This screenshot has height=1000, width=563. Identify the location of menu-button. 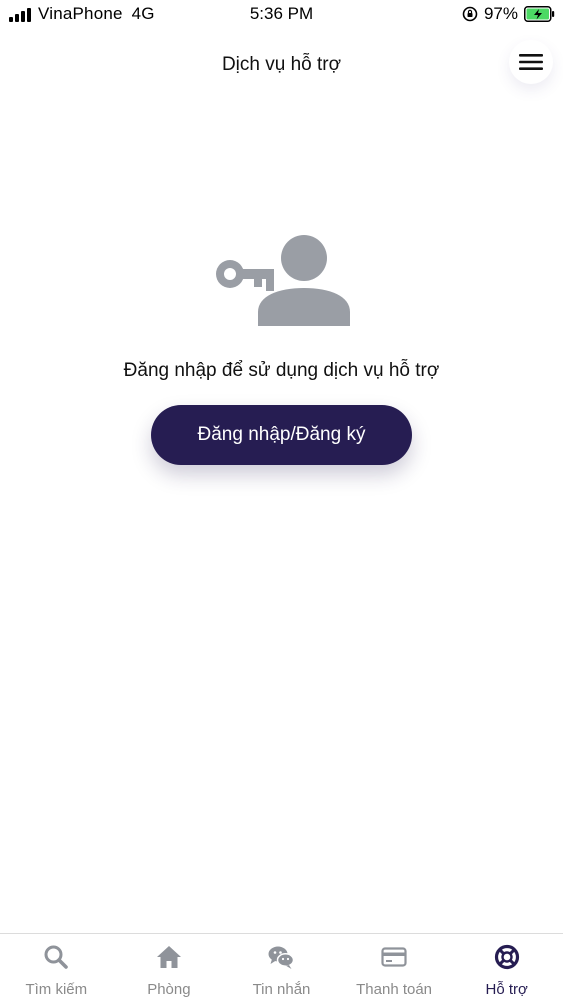
(531, 62).